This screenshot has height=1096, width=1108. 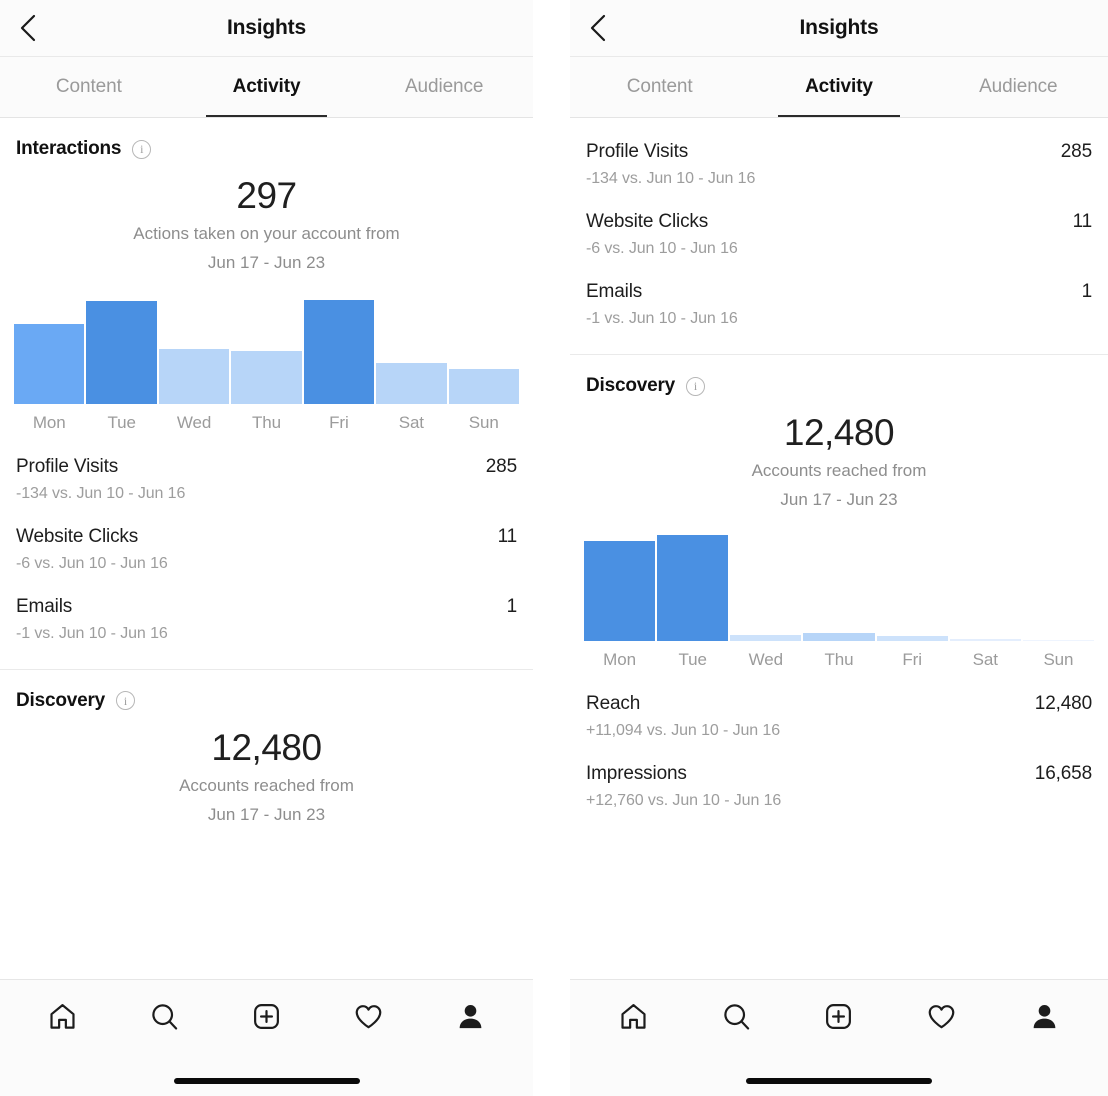 What do you see at coordinates (985, 588) in the screenshot?
I see `bar-column-sat` at bounding box center [985, 588].